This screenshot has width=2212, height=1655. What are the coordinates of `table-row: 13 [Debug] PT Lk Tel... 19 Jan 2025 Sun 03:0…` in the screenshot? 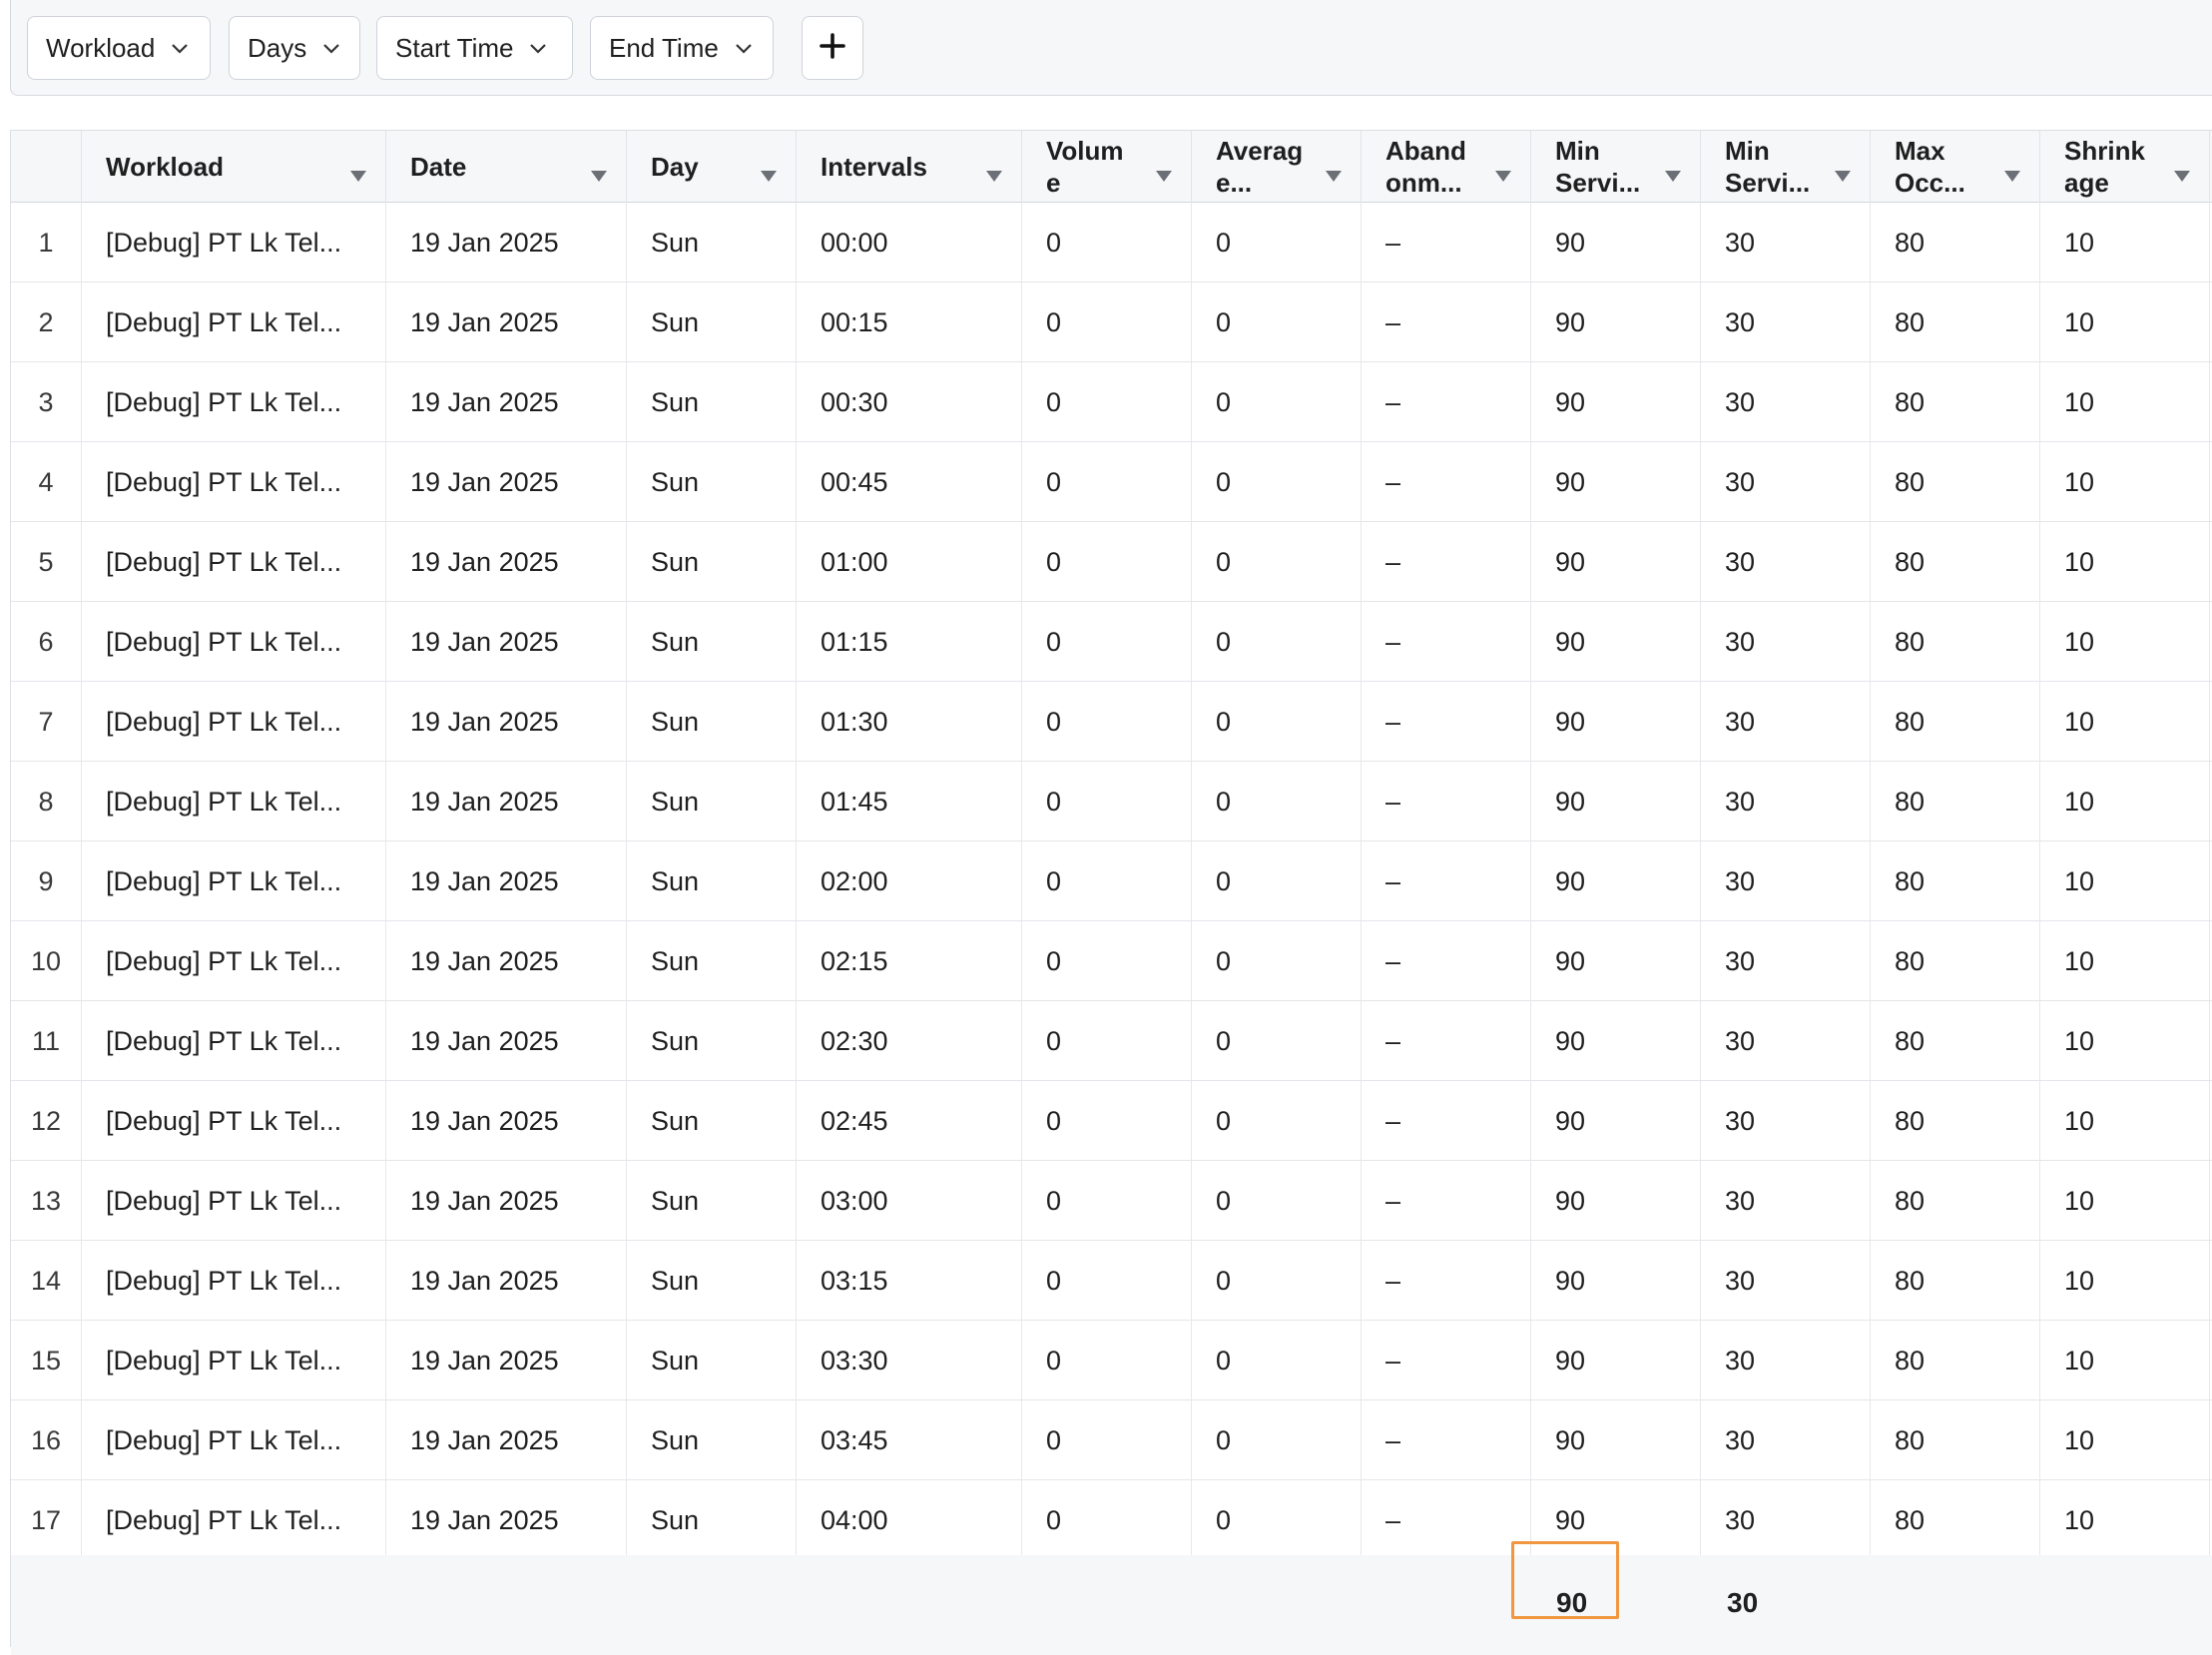 It's located at (1111, 1201).